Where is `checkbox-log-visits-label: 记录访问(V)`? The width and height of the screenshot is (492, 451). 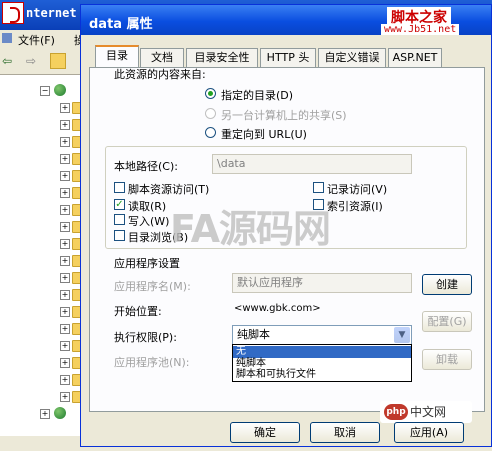
checkbox-log-visits-label: 记录访问(V) is located at coordinates (357, 189).